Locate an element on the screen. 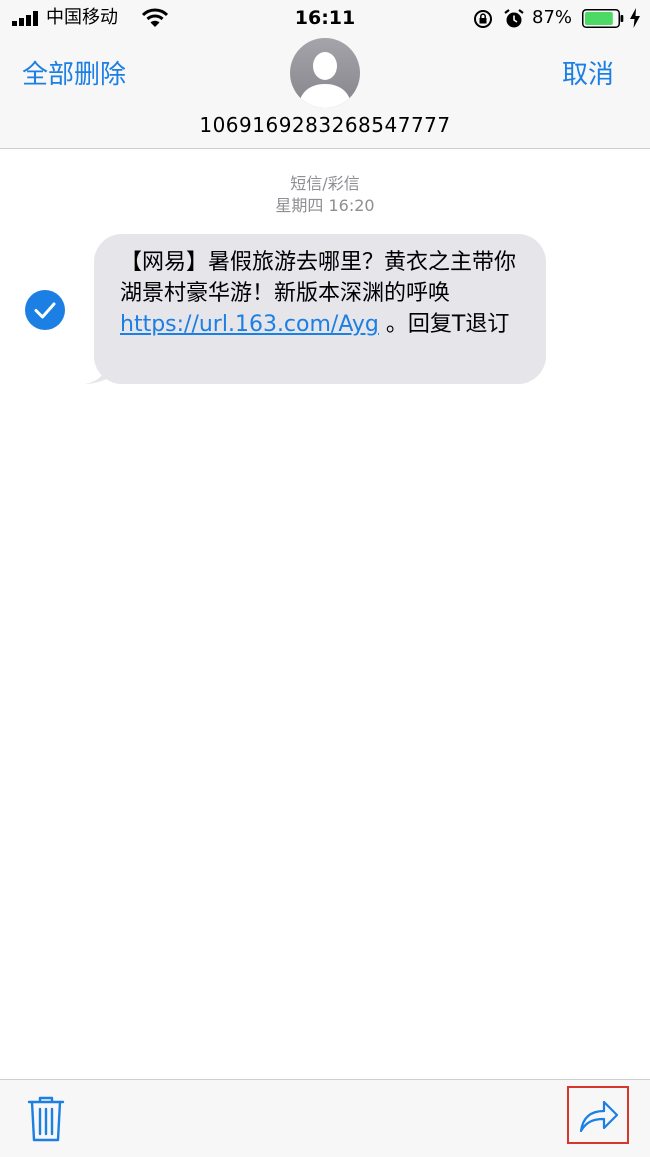 This screenshot has height=1157, width=650. delete-all-button: 全部删除 is located at coordinates (74, 75).